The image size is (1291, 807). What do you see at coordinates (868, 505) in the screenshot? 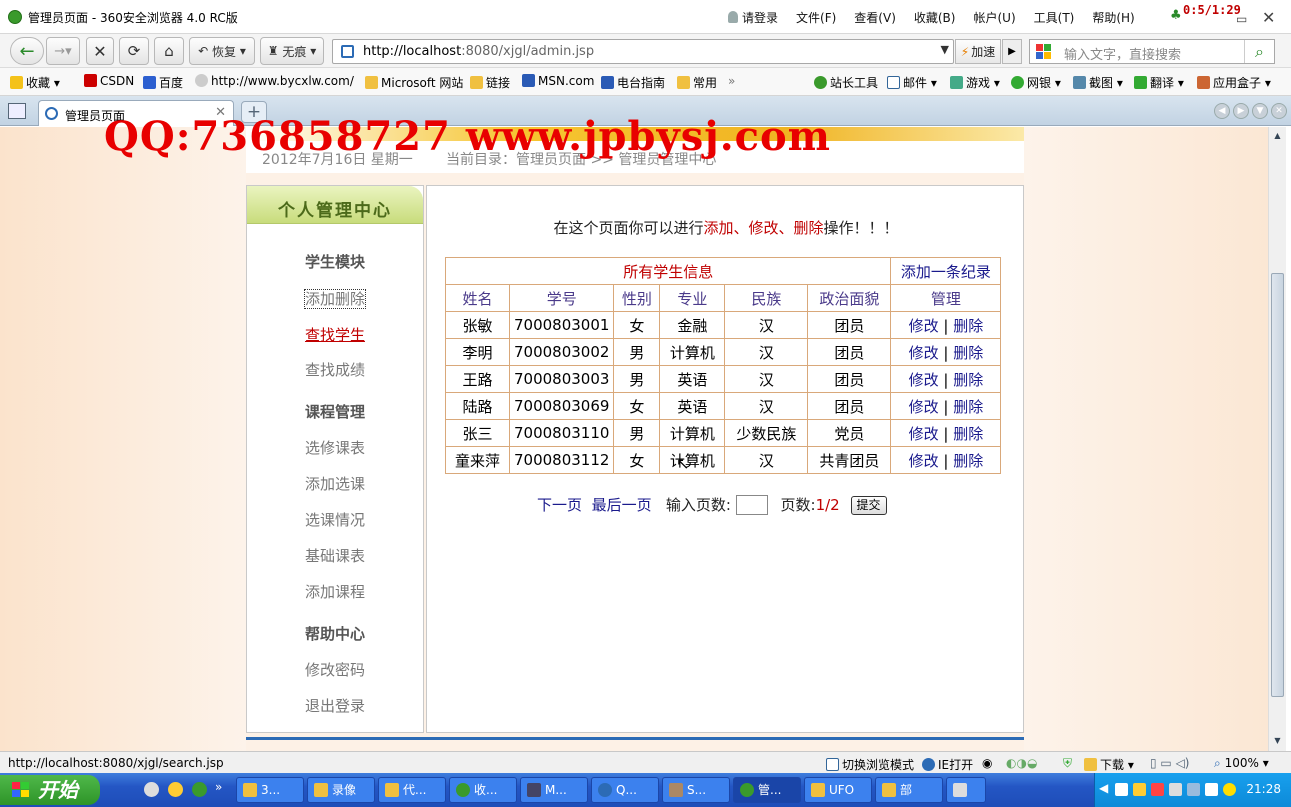
I see `submit-button: 提交` at bounding box center [868, 505].